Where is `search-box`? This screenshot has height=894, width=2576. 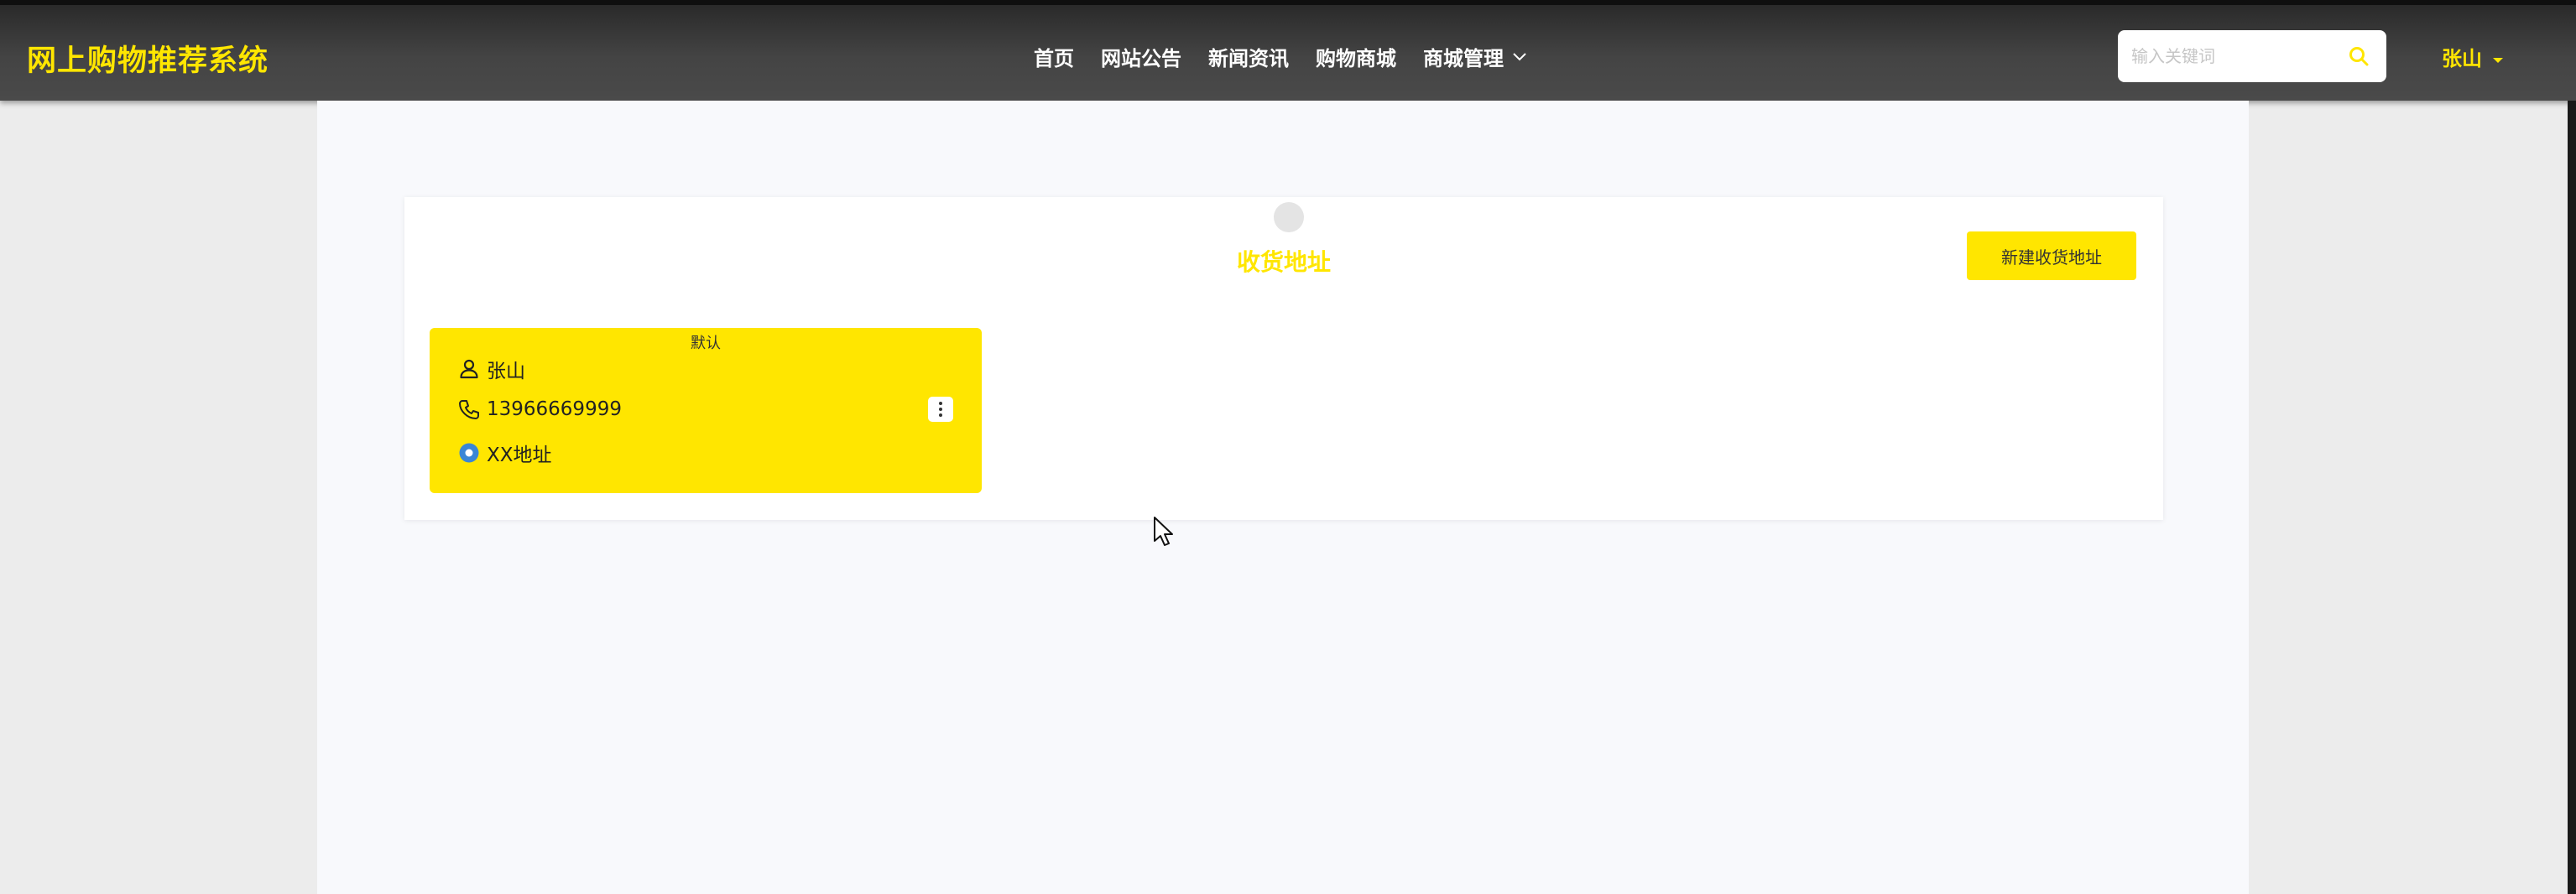
search-box is located at coordinates (2252, 56).